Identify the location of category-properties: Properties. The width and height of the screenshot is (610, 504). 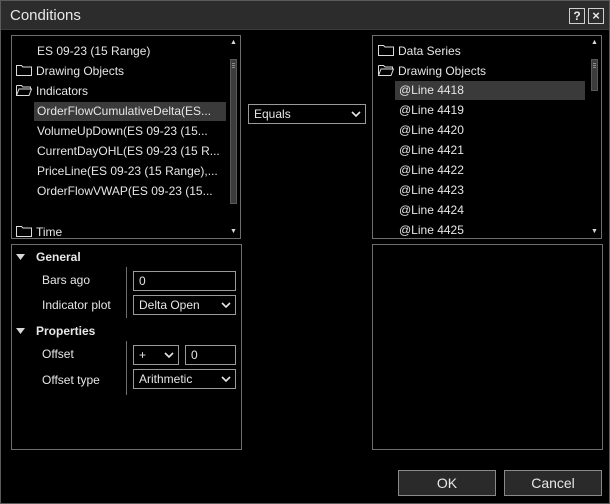
(56, 331).